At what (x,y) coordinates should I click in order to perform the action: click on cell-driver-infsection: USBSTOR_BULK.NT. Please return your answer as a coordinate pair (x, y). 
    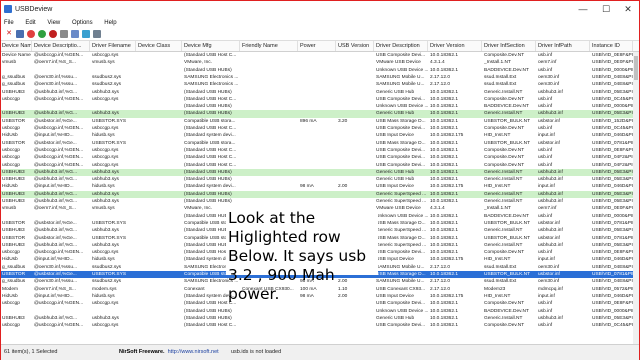
    Looking at the image, I should click on (507, 121).